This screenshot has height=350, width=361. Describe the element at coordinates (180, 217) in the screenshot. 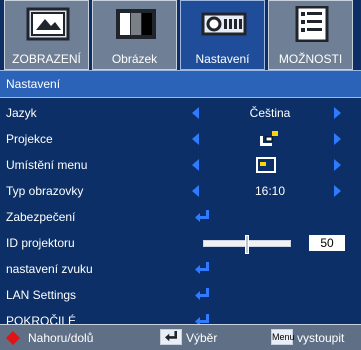

I see `row-zabezpeceni: Zabezpečení` at that location.